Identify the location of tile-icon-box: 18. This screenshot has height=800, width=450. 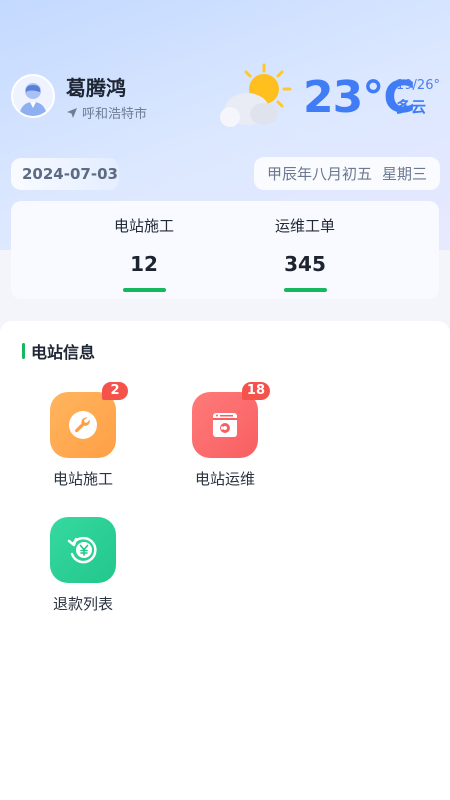
(231, 420).